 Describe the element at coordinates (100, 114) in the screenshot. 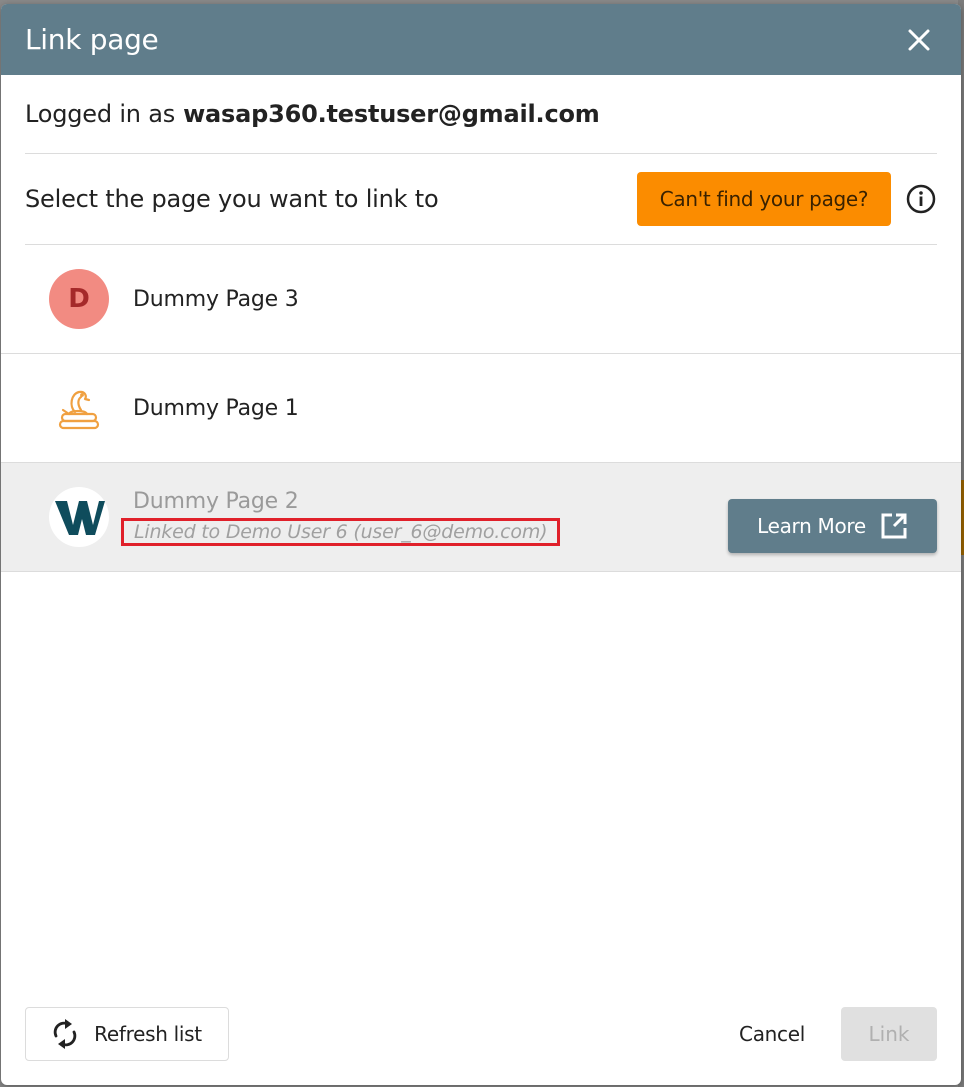

I see `logged-in-prefix: Logged in as` at that location.